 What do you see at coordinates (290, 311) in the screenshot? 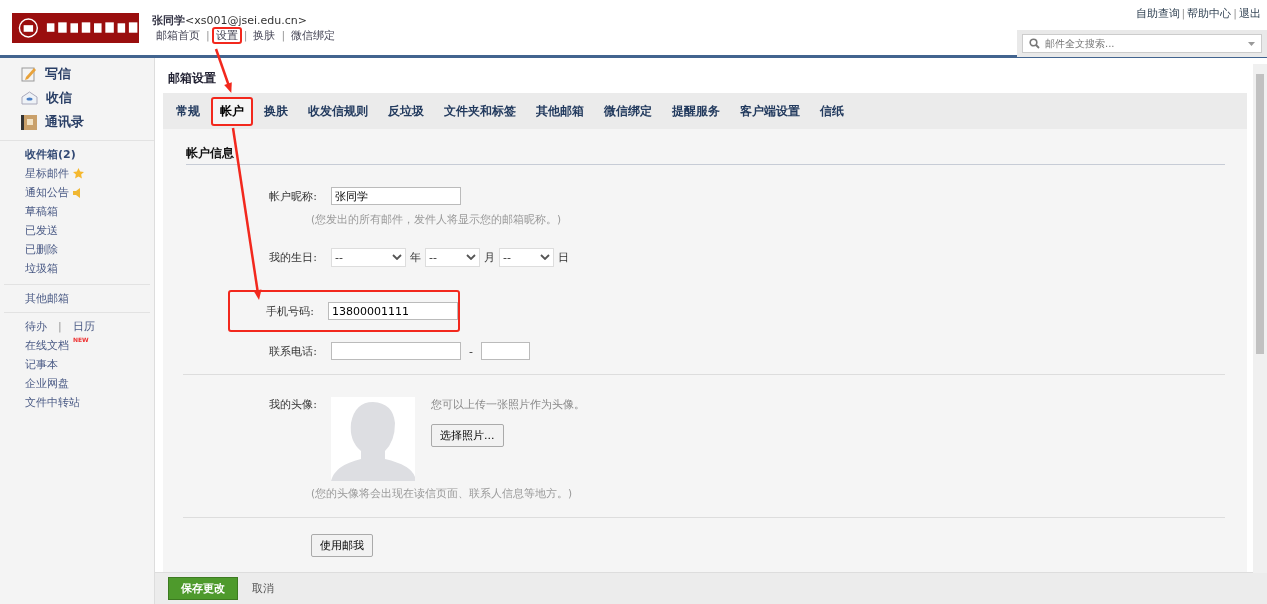
I see `field-label: 手机号码:` at bounding box center [290, 311].